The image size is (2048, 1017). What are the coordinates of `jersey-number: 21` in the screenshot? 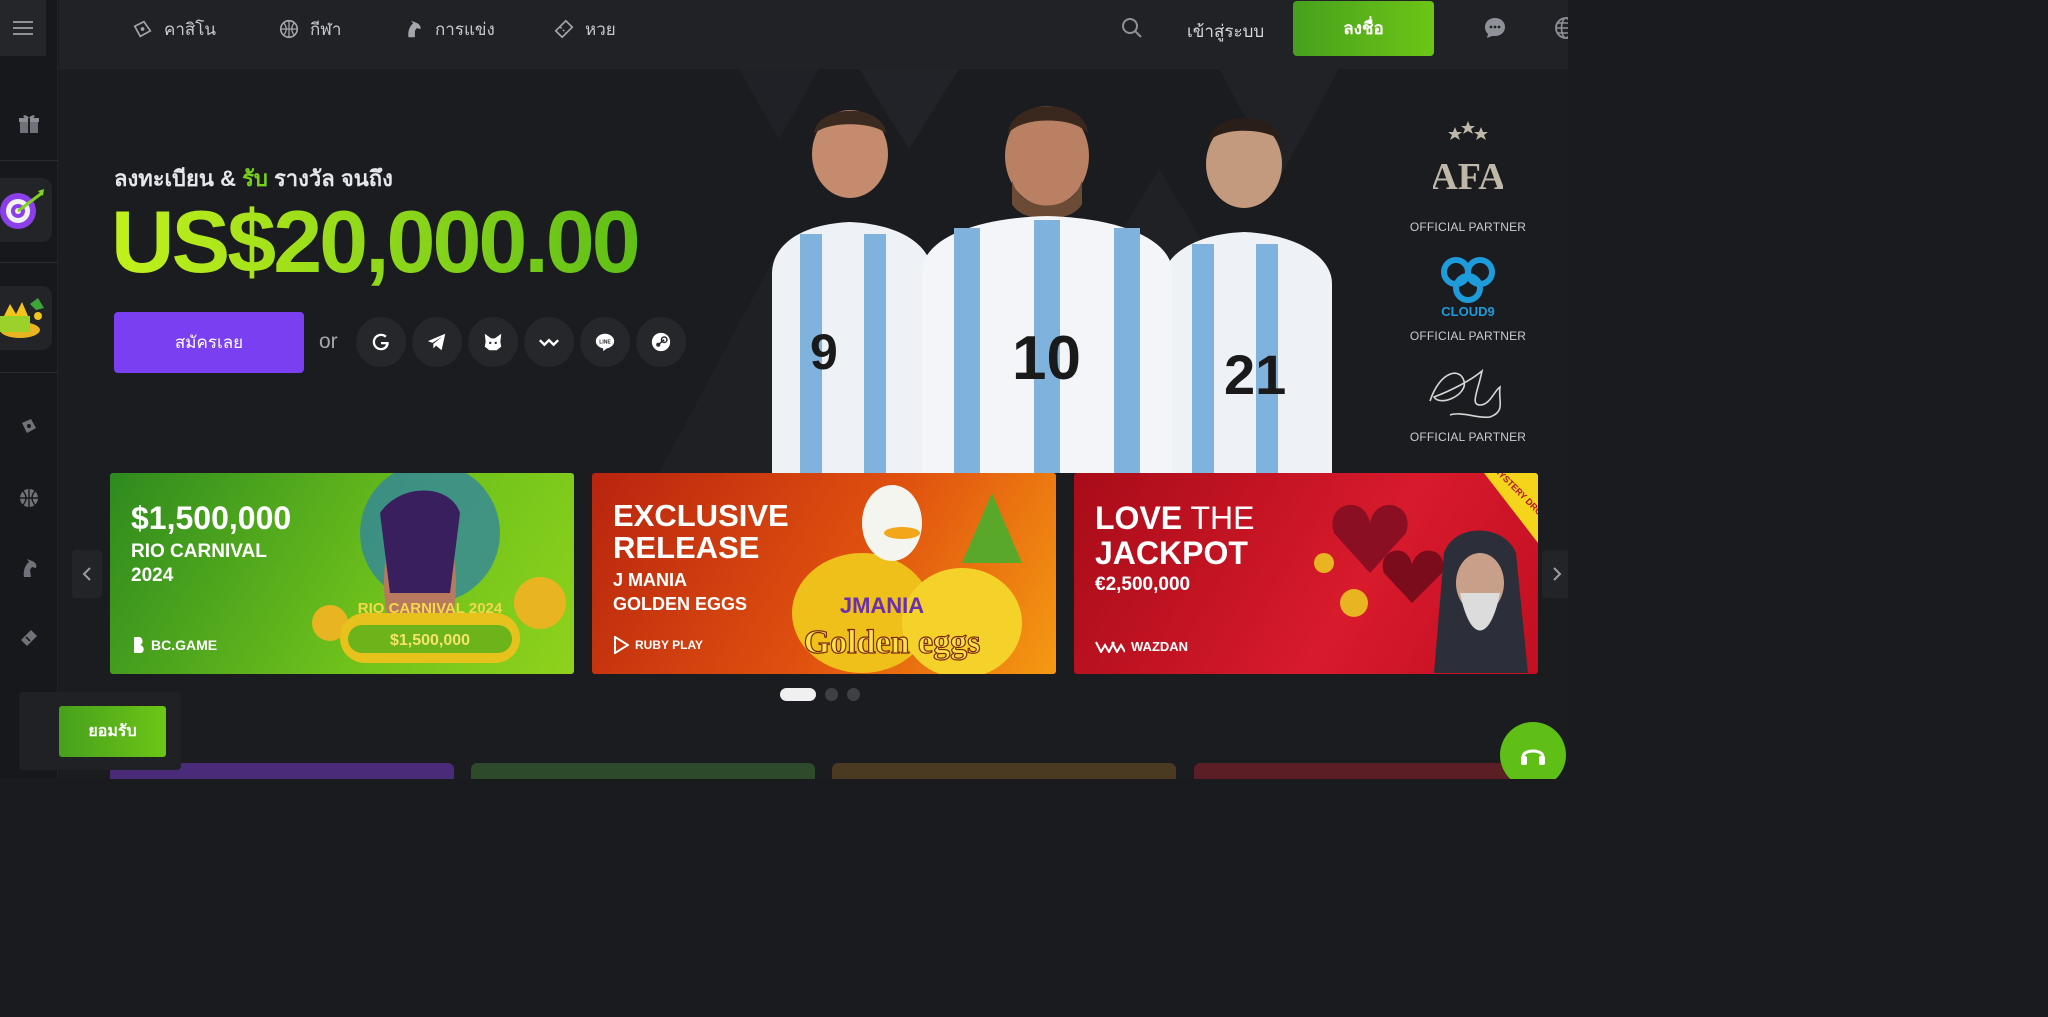 It's located at (1255, 374).